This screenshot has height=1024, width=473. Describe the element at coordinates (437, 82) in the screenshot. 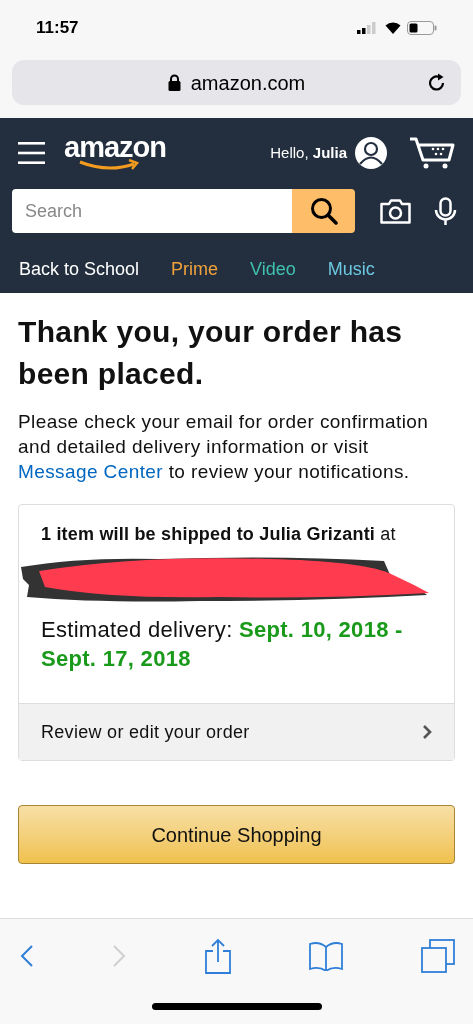

I see `reload-icon` at that location.